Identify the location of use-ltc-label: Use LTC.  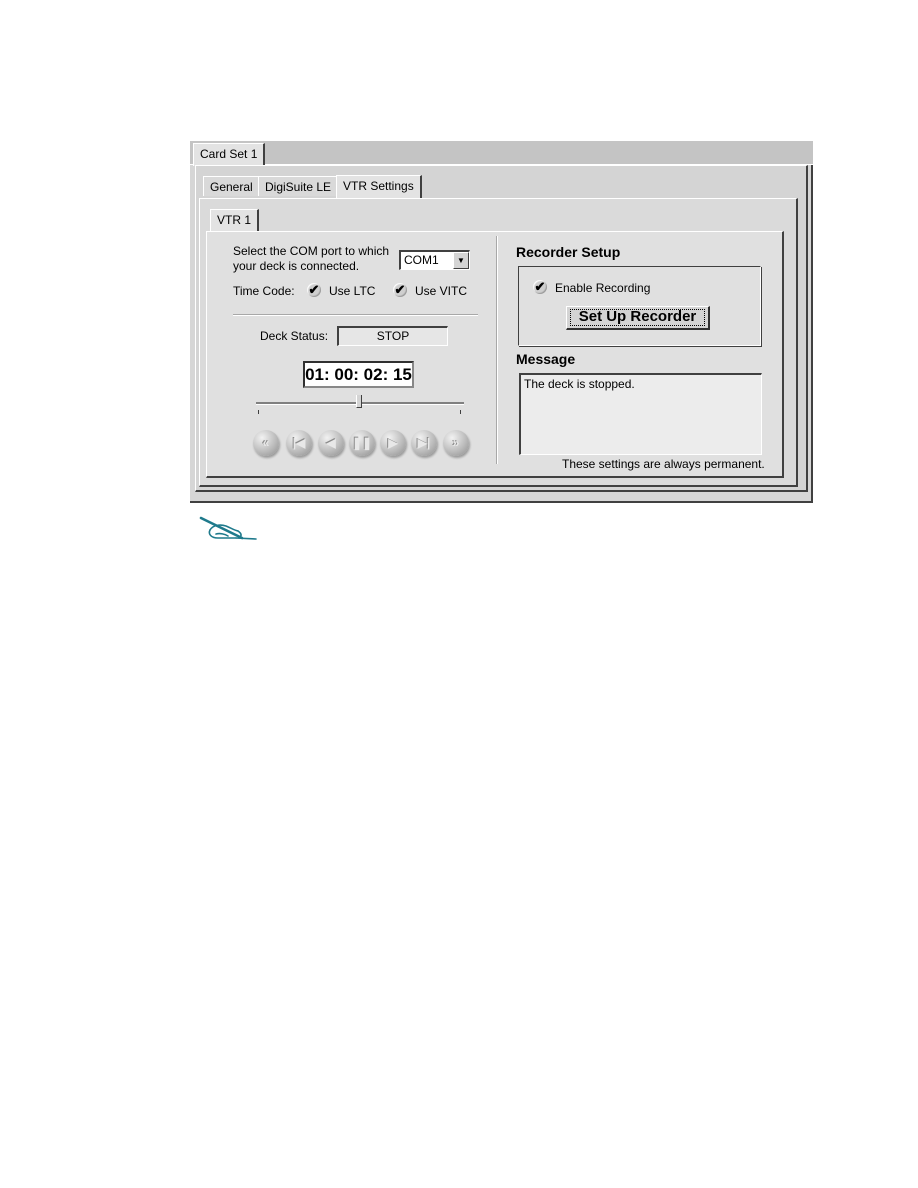
(352, 291).